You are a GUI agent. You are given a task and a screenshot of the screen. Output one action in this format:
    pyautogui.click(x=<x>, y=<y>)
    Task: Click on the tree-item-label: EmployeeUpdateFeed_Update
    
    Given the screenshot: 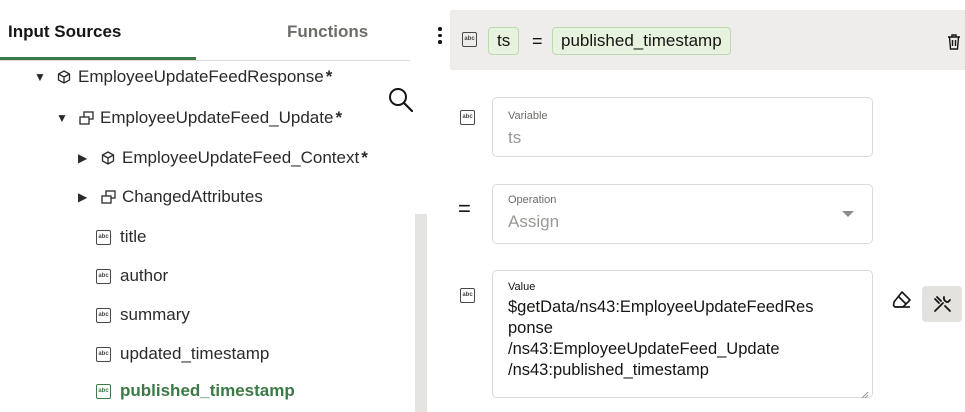 What is the action you would take?
    pyautogui.click(x=217, y=117)
    